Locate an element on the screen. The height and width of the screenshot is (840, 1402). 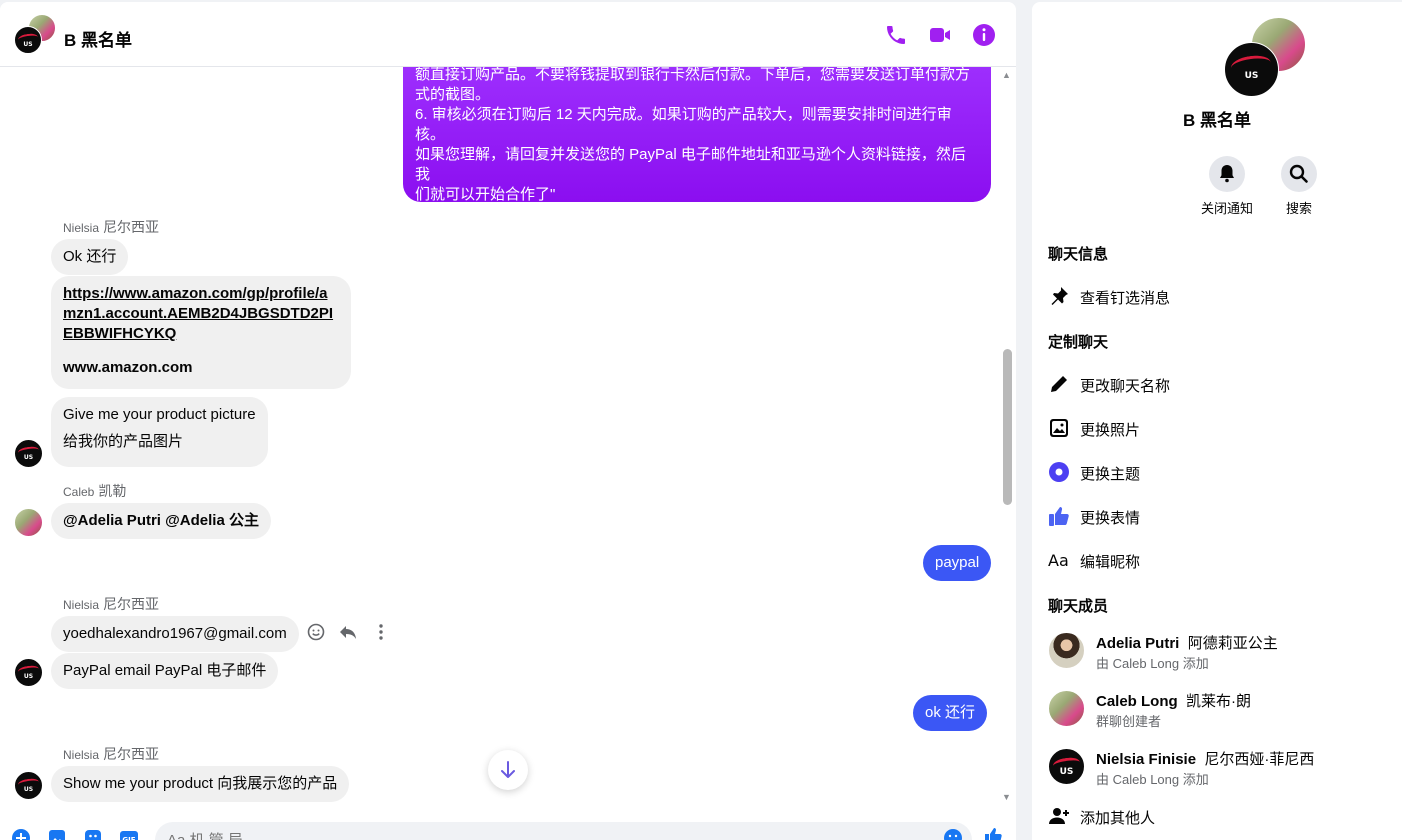
message-text: 额直接订购产品。不要将钱提取到银行卡然后付款。下单后，您需要发送订单付款方 is located at coordinates (693, 75).